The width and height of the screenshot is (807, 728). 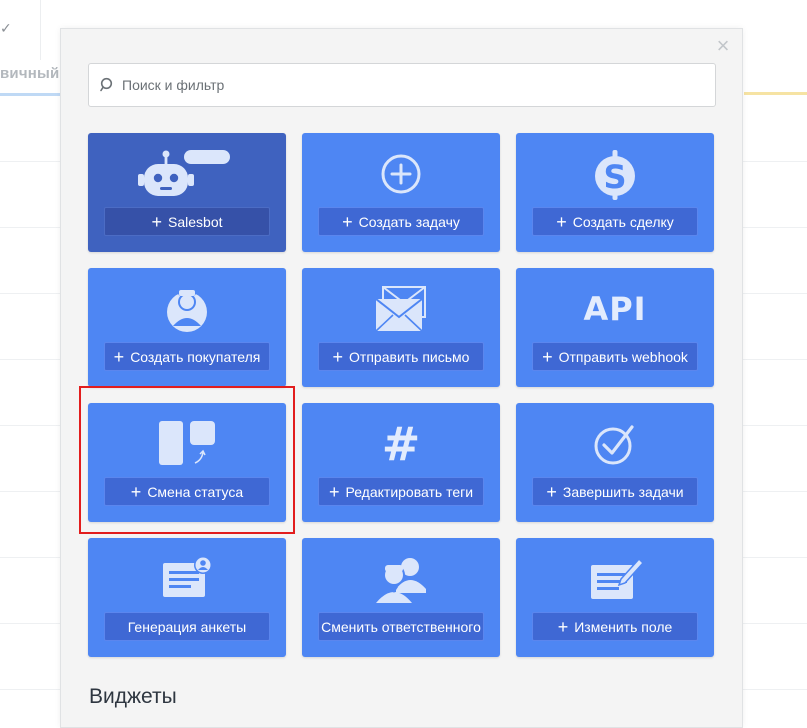 What do you see at coordinates (40, 30) in the screenshot?
I see `divider` at bounding box center [40, 30].